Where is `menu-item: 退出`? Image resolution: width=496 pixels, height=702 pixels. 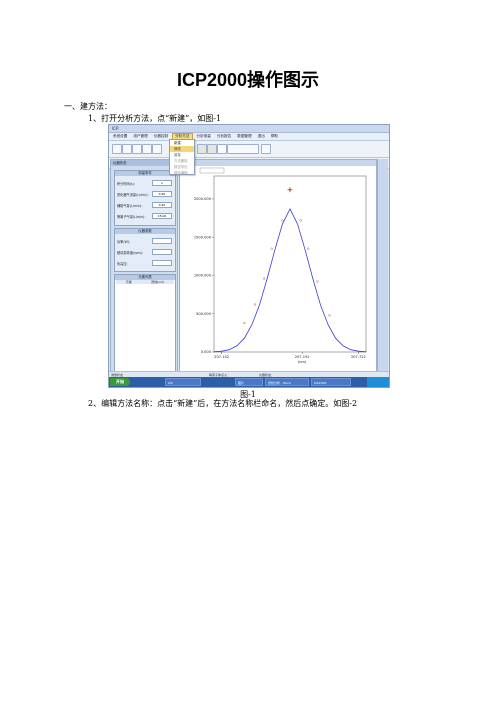 menu-item: 退出 is located at coordinates (261, 136).